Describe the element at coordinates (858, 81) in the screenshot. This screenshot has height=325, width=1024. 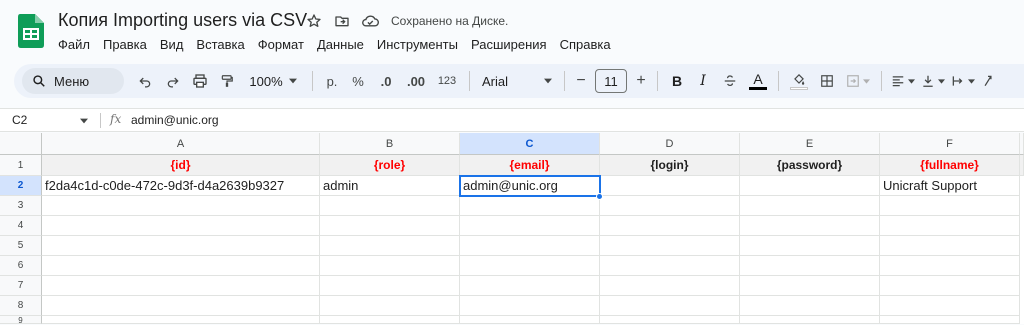
I see `merge-cells-icon` at that location.